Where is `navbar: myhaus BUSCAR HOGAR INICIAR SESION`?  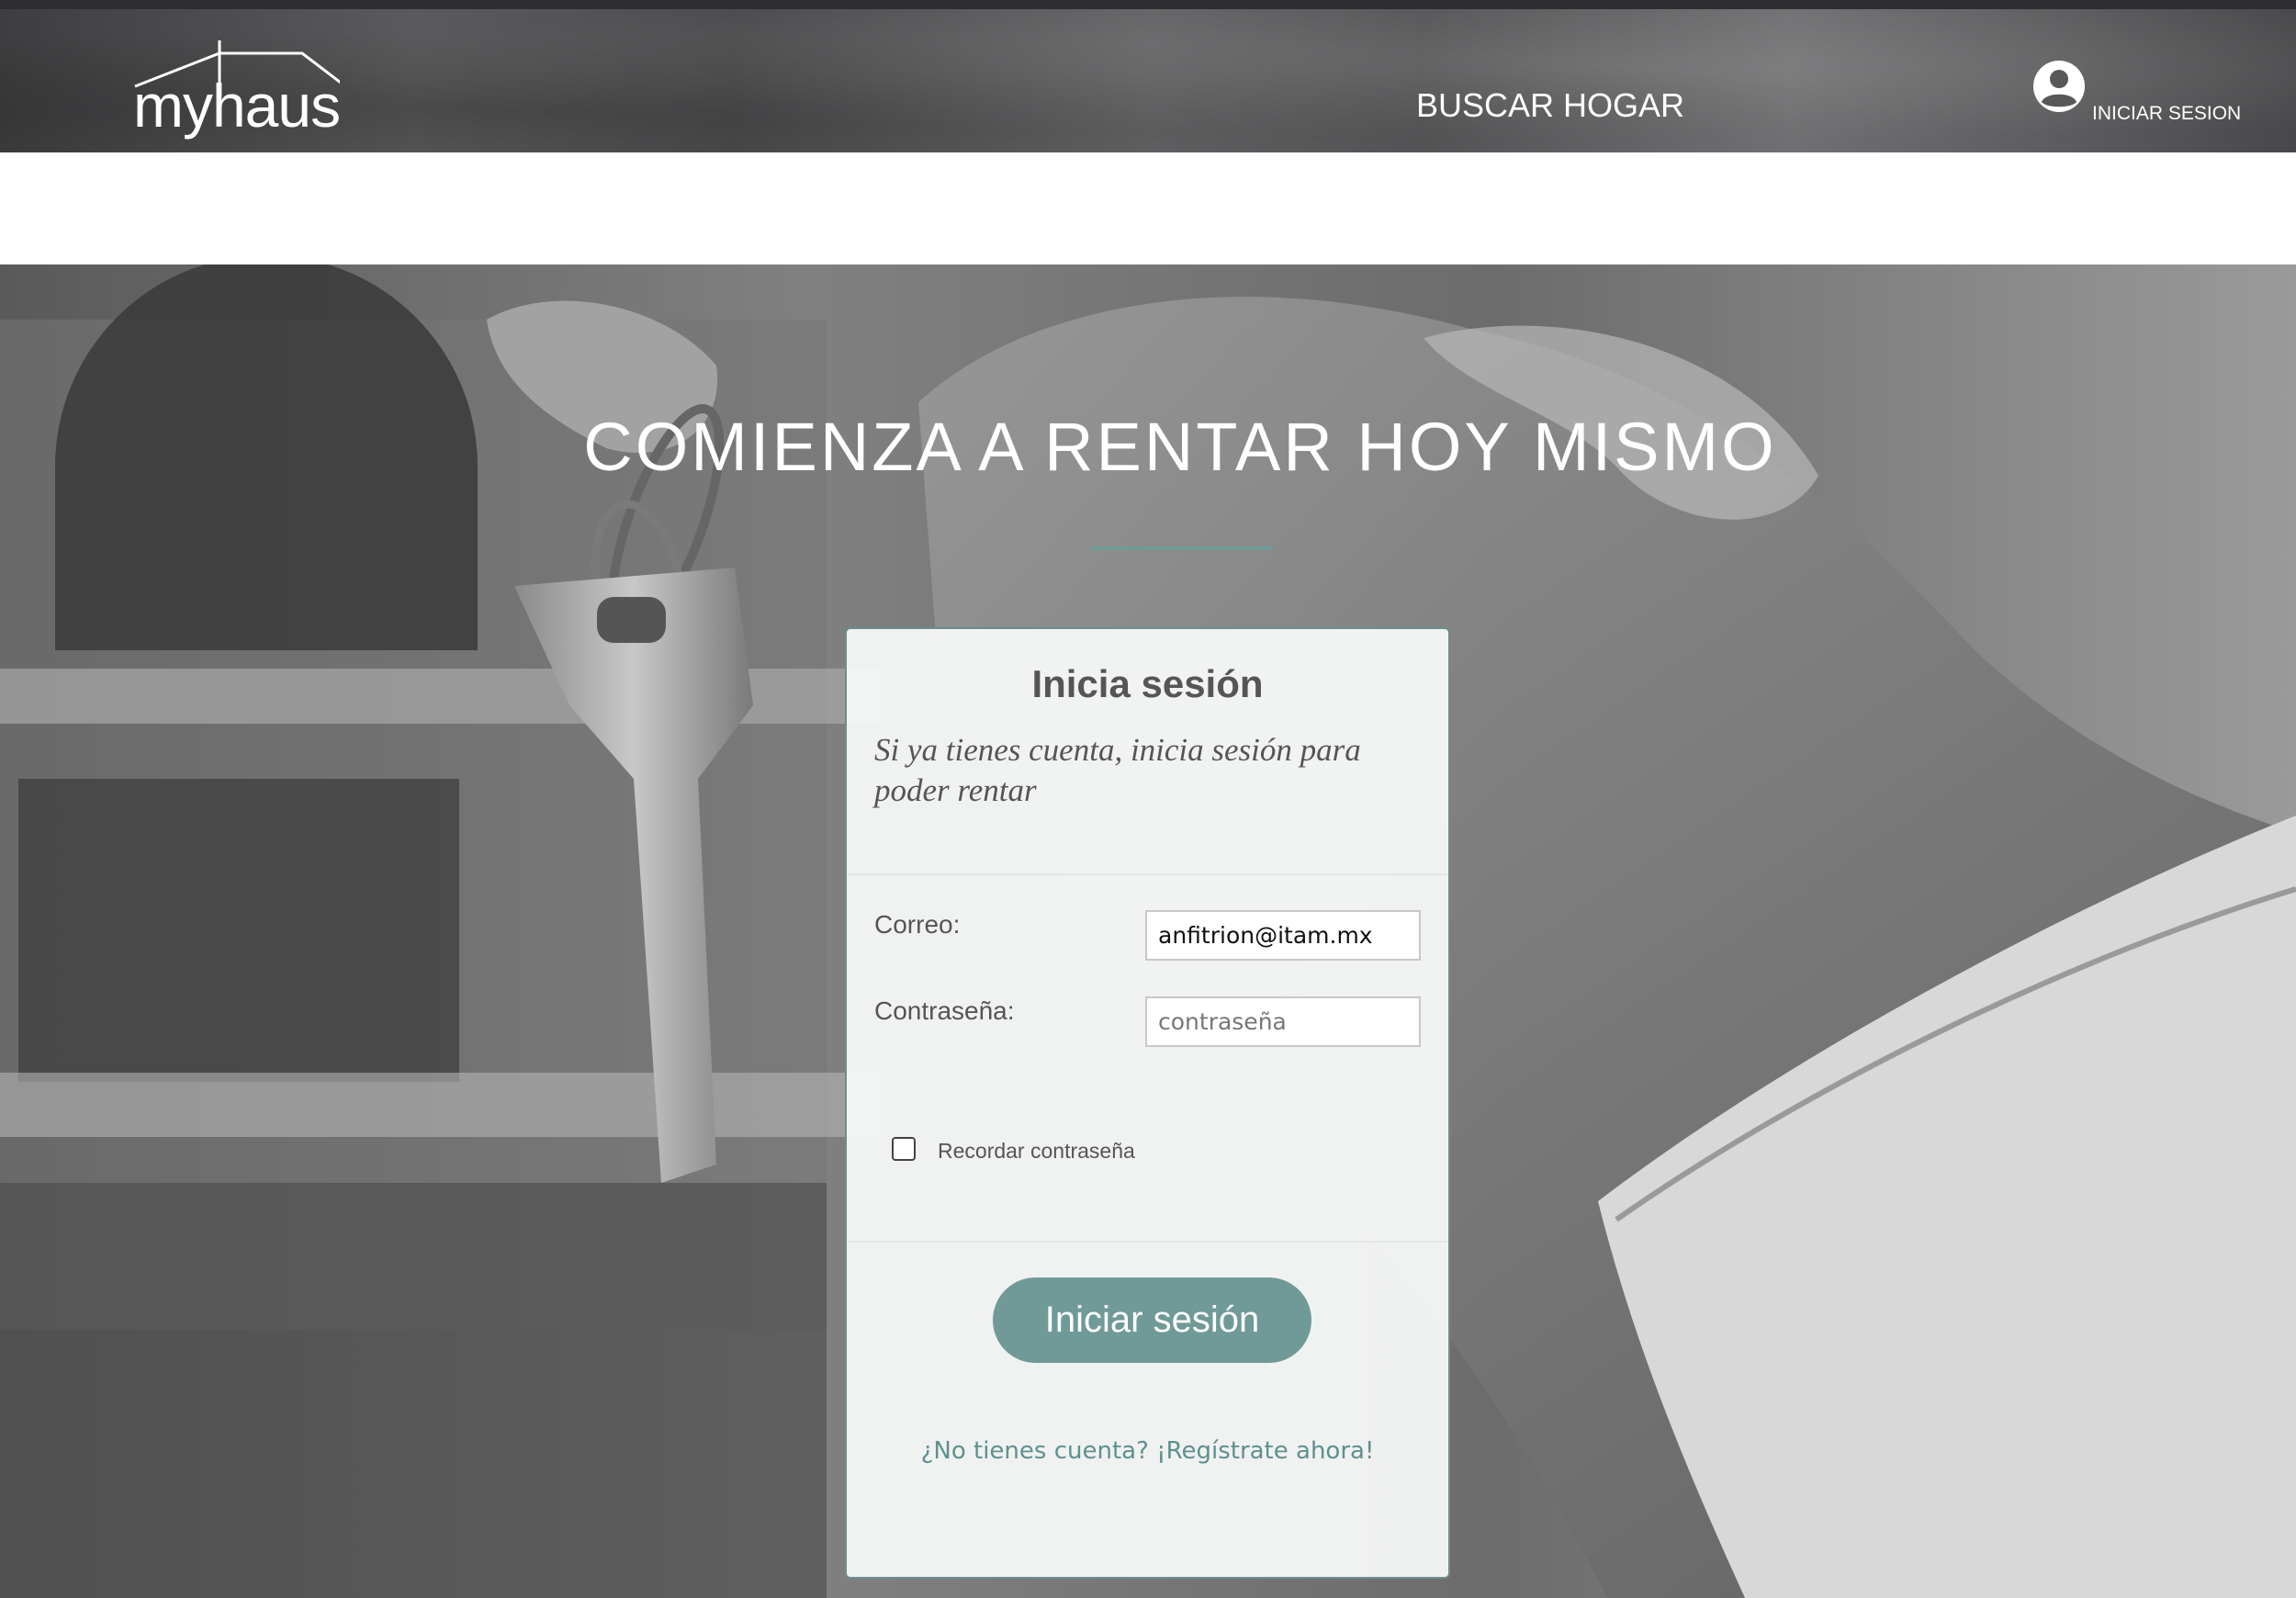
navbar: myhaus BUSCAR HOGAR INICIAR SESION is located at coordinates (1148, 81).